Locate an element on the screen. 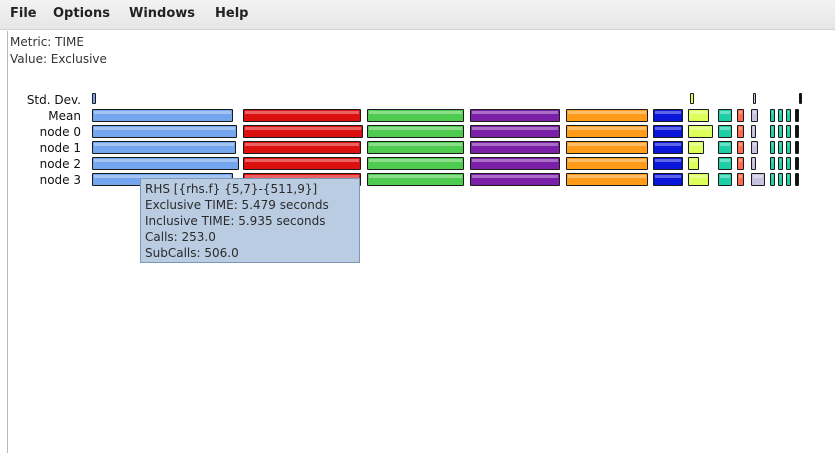 The width and height of the screenshot is (835, 453). bar-mean-teal3 is located at coordinates (780, 115).